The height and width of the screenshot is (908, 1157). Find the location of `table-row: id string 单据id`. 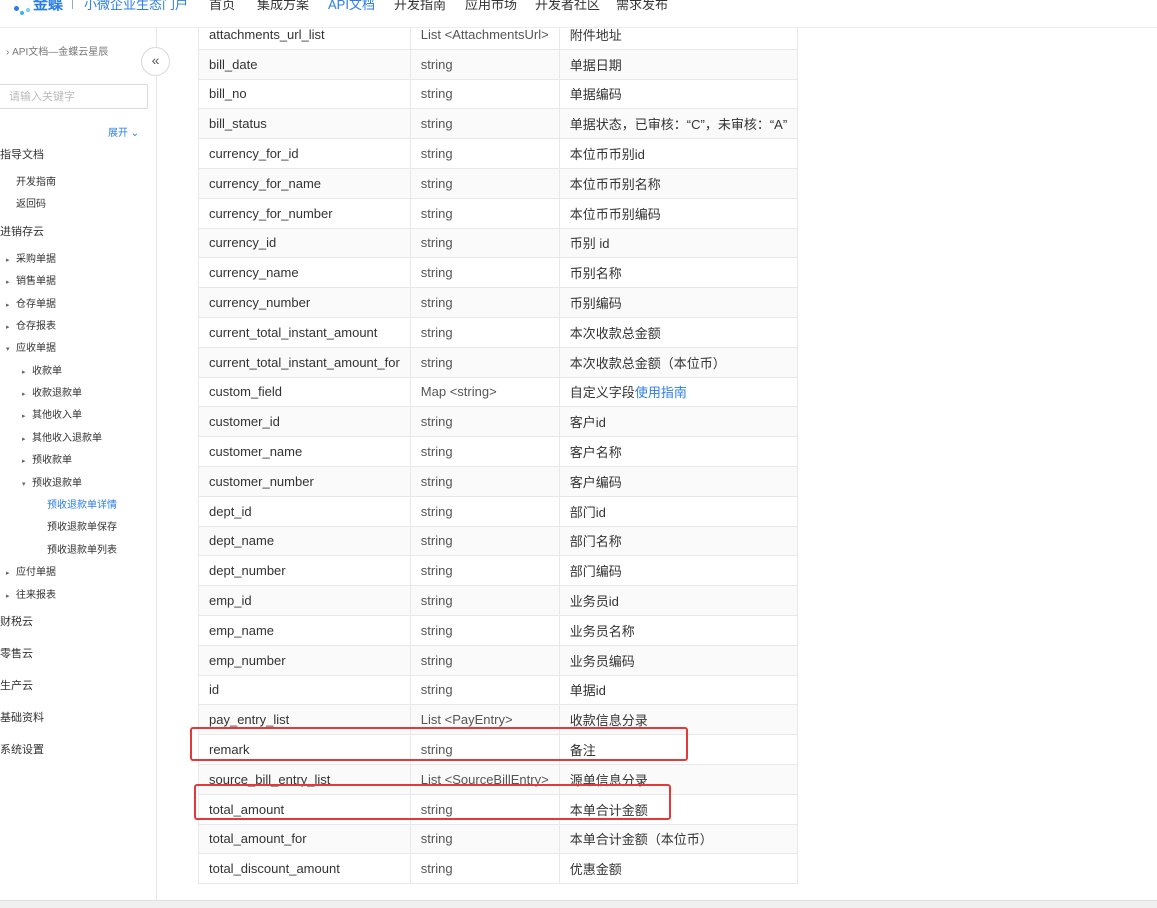

table-row: id string 单据id is located at coordinates (498, 690).